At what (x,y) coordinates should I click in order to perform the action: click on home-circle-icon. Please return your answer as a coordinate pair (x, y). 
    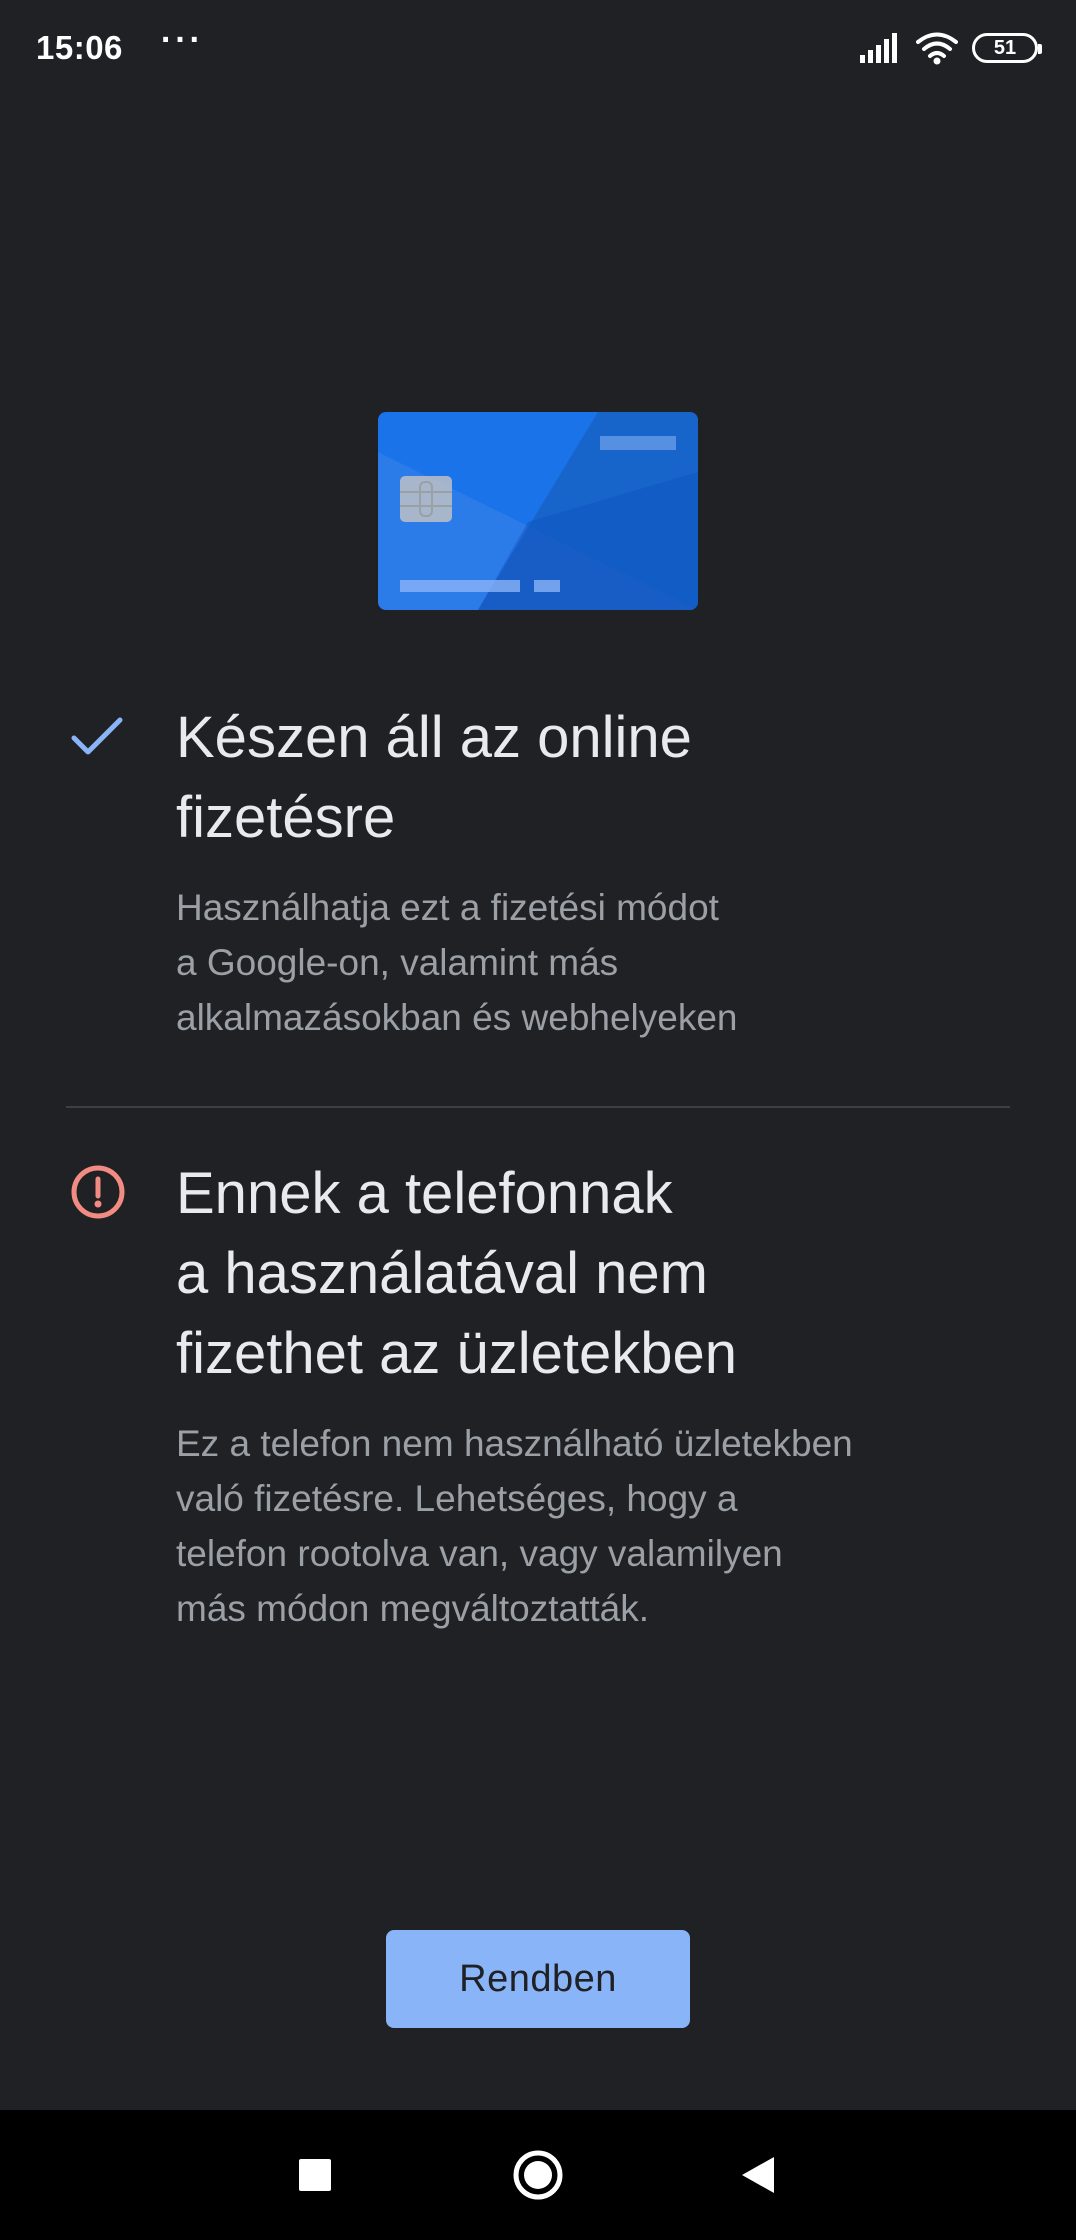
    Looking at the image, I should click on (538, 2175).